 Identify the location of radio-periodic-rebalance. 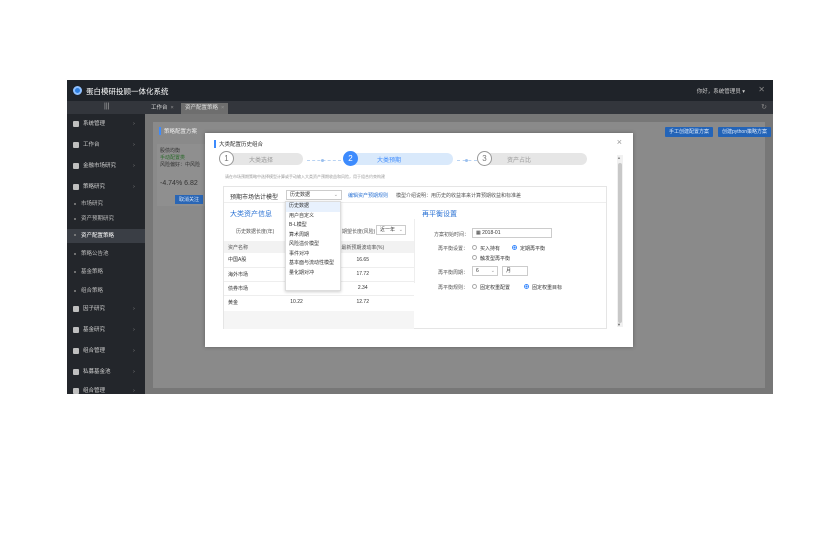
(514, 247).